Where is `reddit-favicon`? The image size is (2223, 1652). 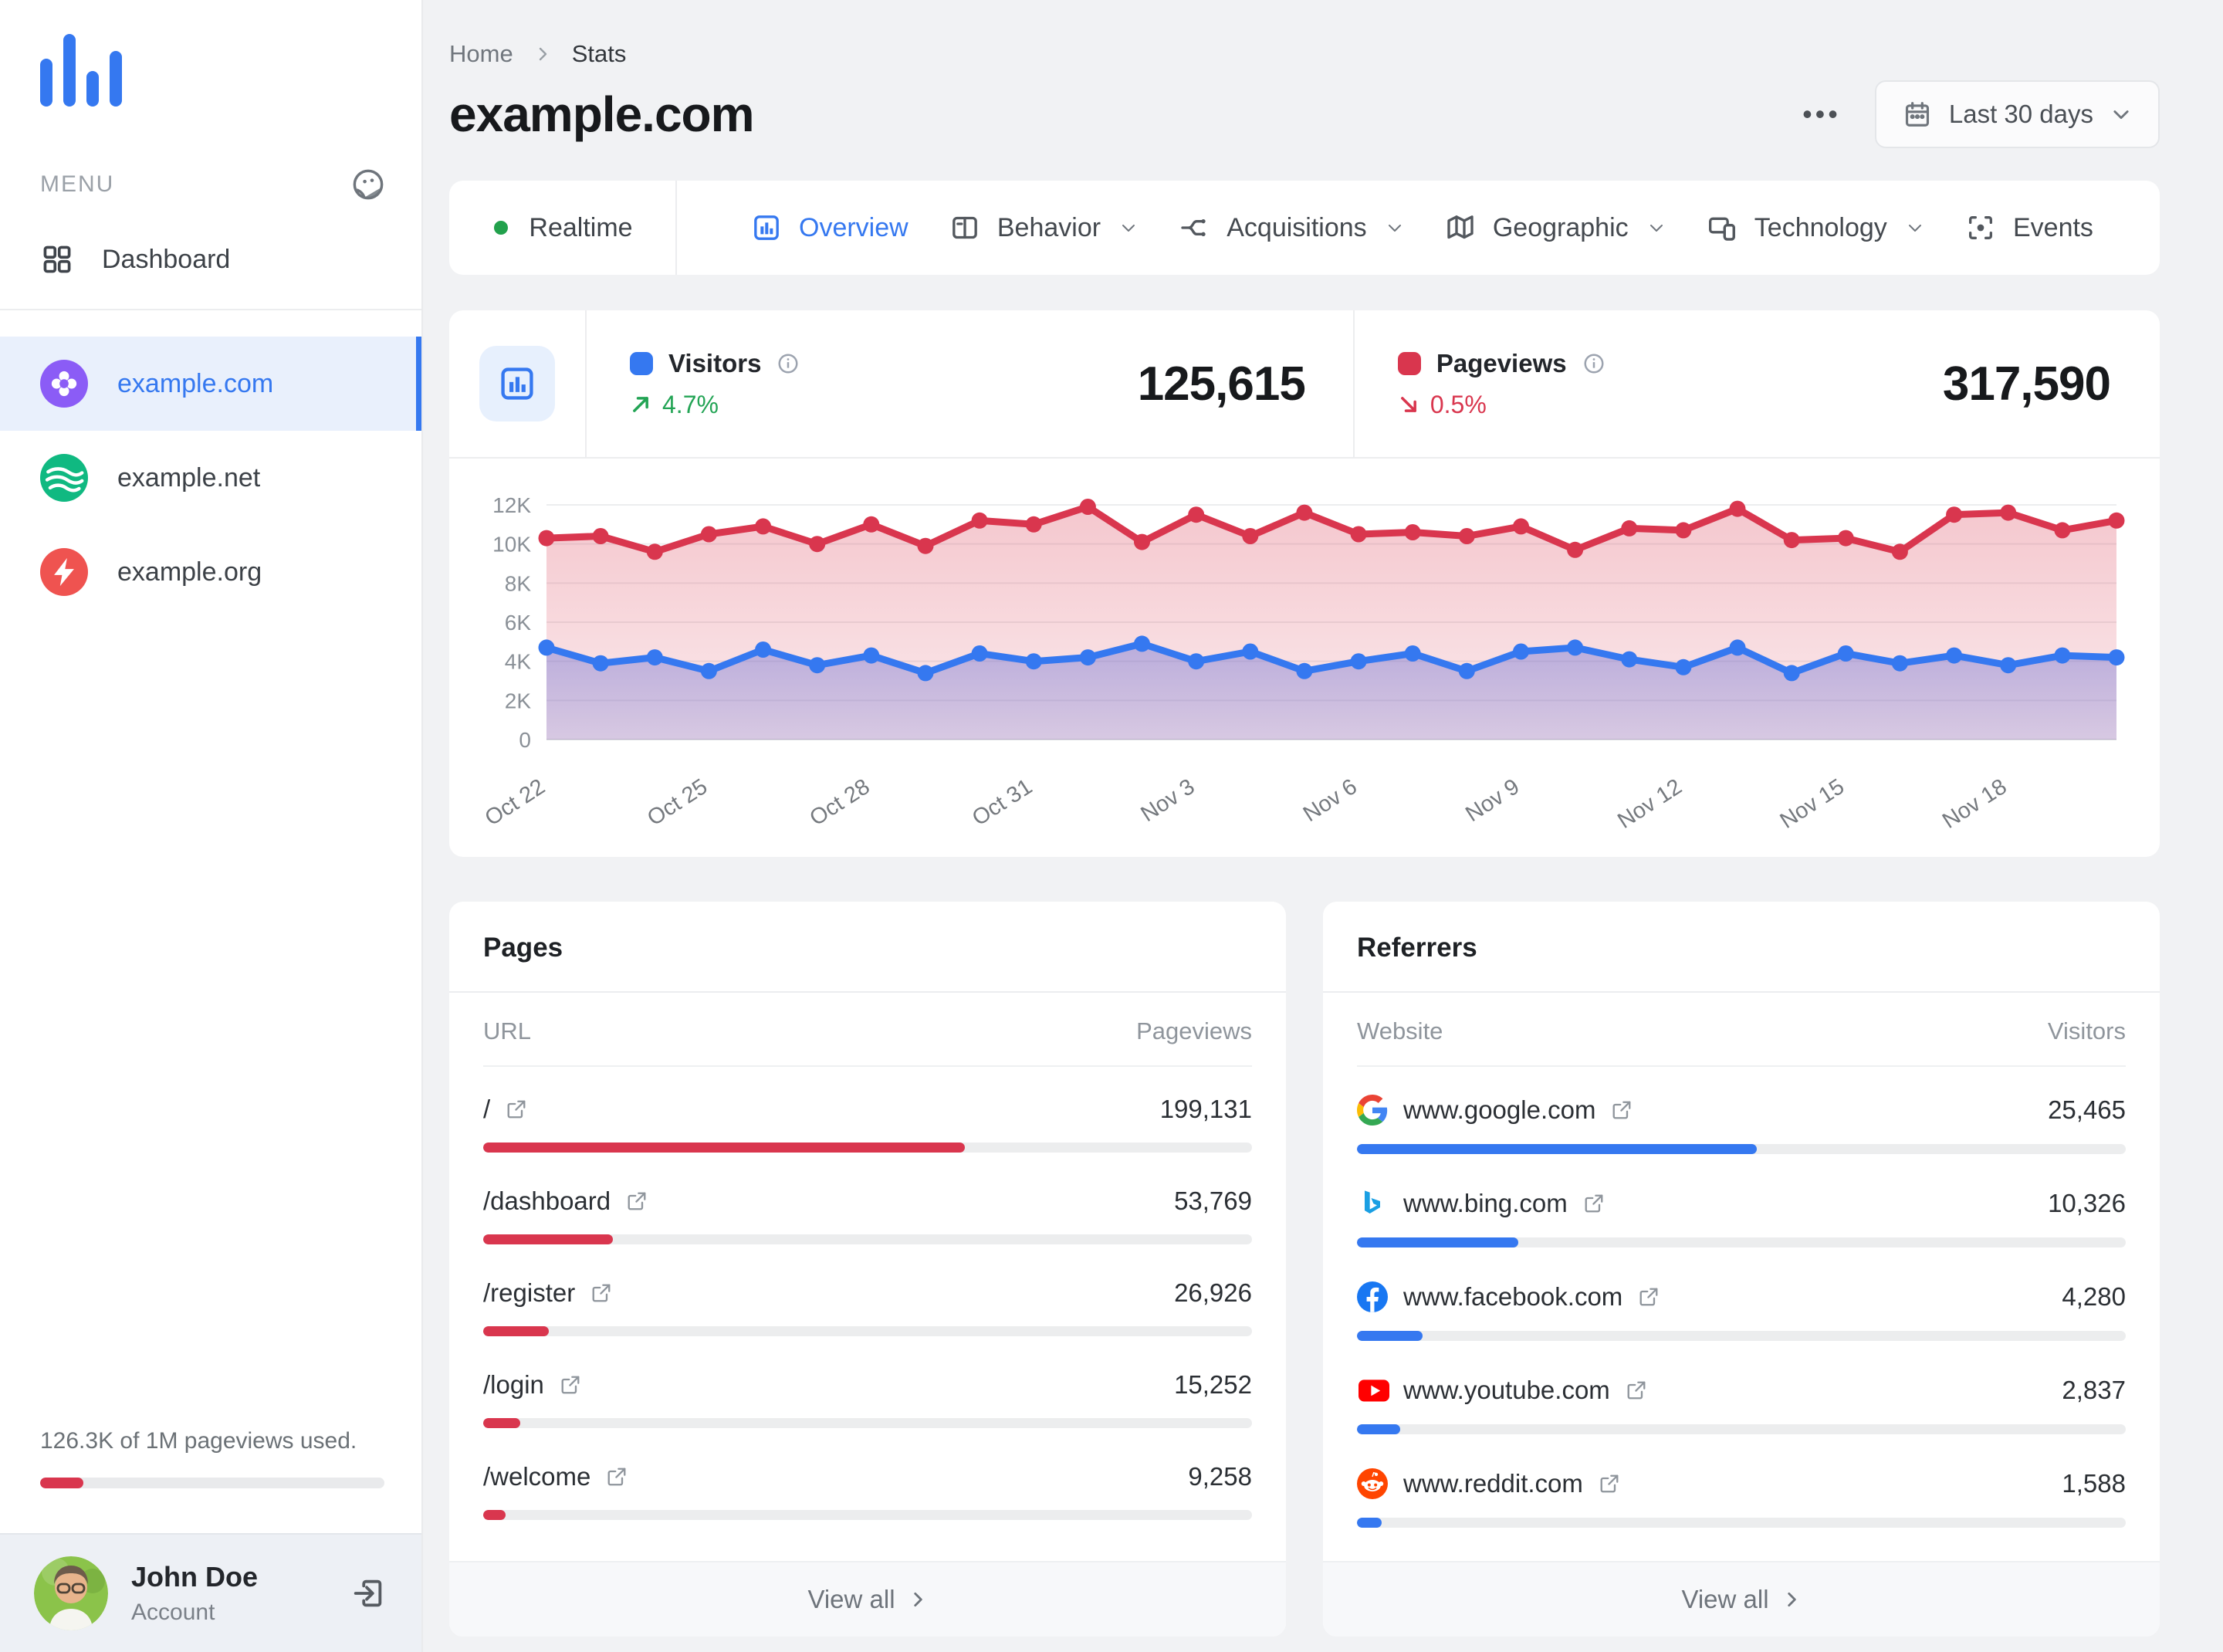
reddit-favicon is located at coordinates (1372, 1483).